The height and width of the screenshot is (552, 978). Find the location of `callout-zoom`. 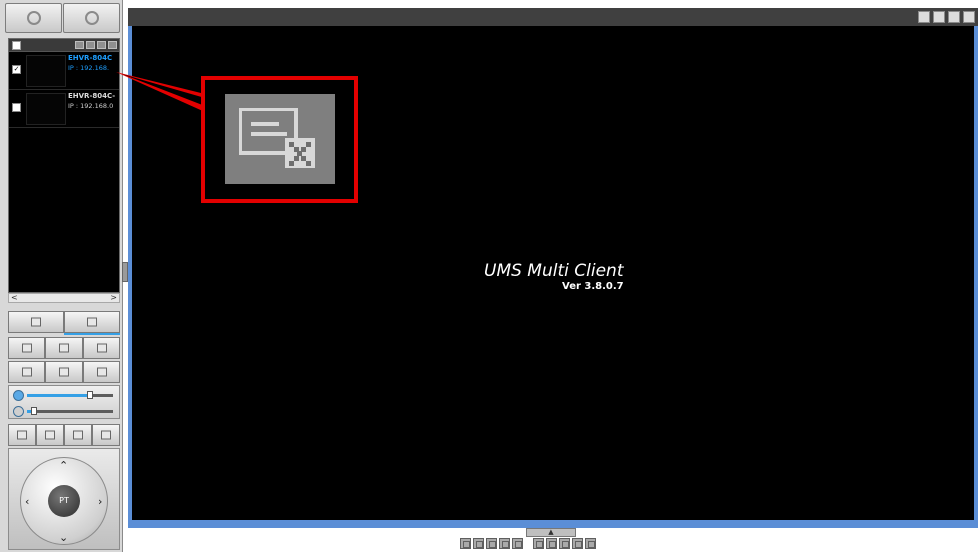

callout-zoom is located at coordinates (280, 139).